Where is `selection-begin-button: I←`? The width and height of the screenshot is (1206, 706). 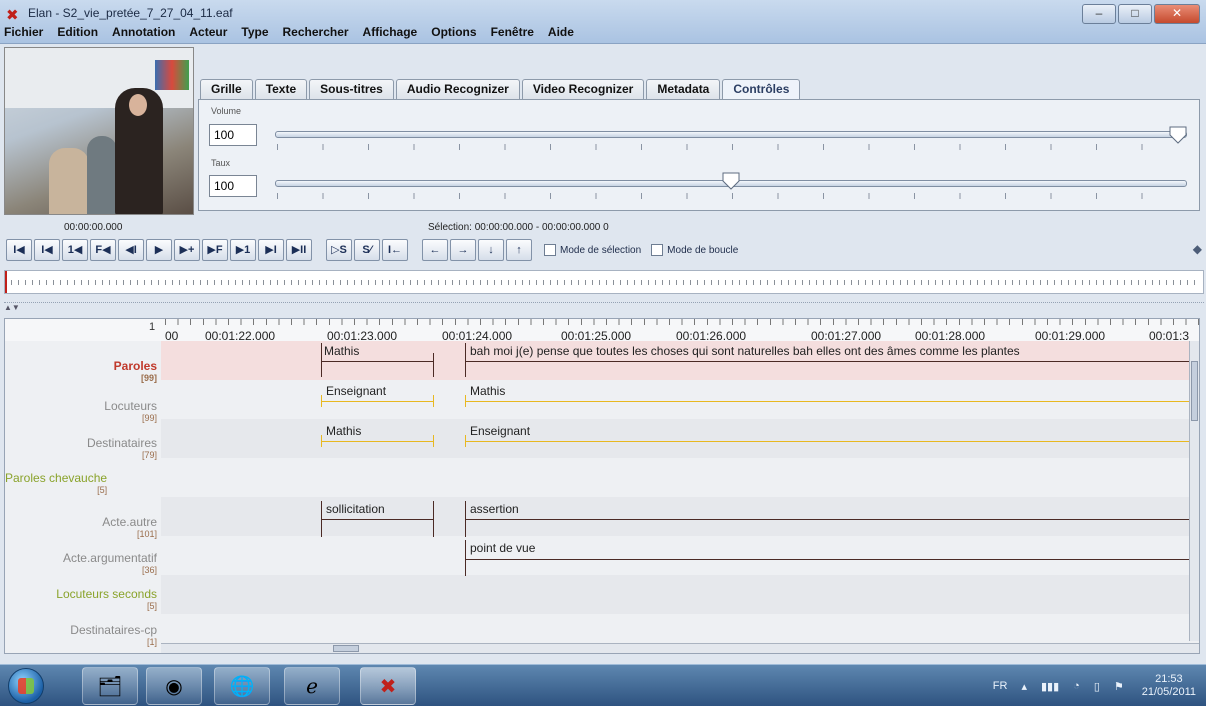
selection-begin-button: I← is located at coordinates (395, 250).